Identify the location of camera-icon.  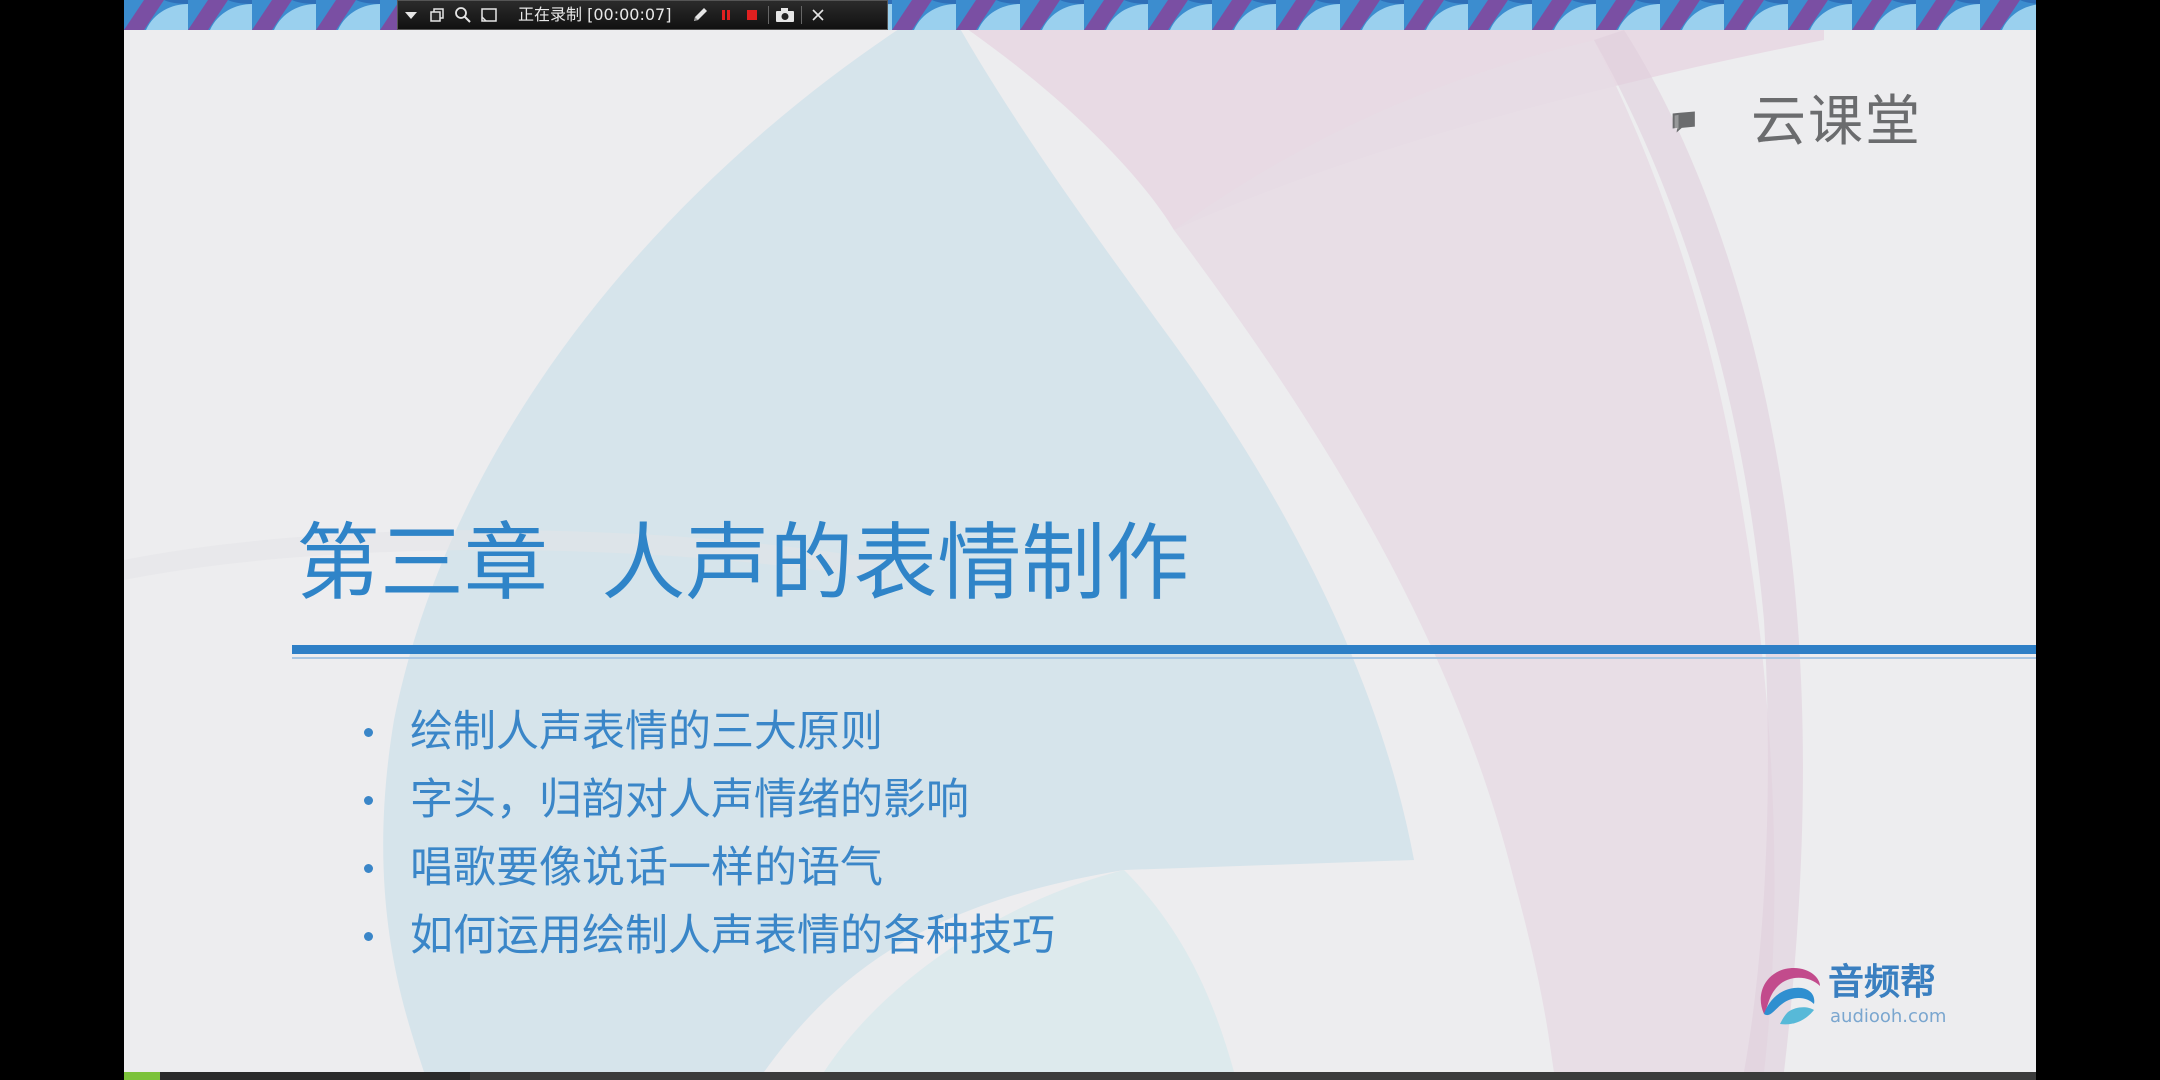
(785, 15).